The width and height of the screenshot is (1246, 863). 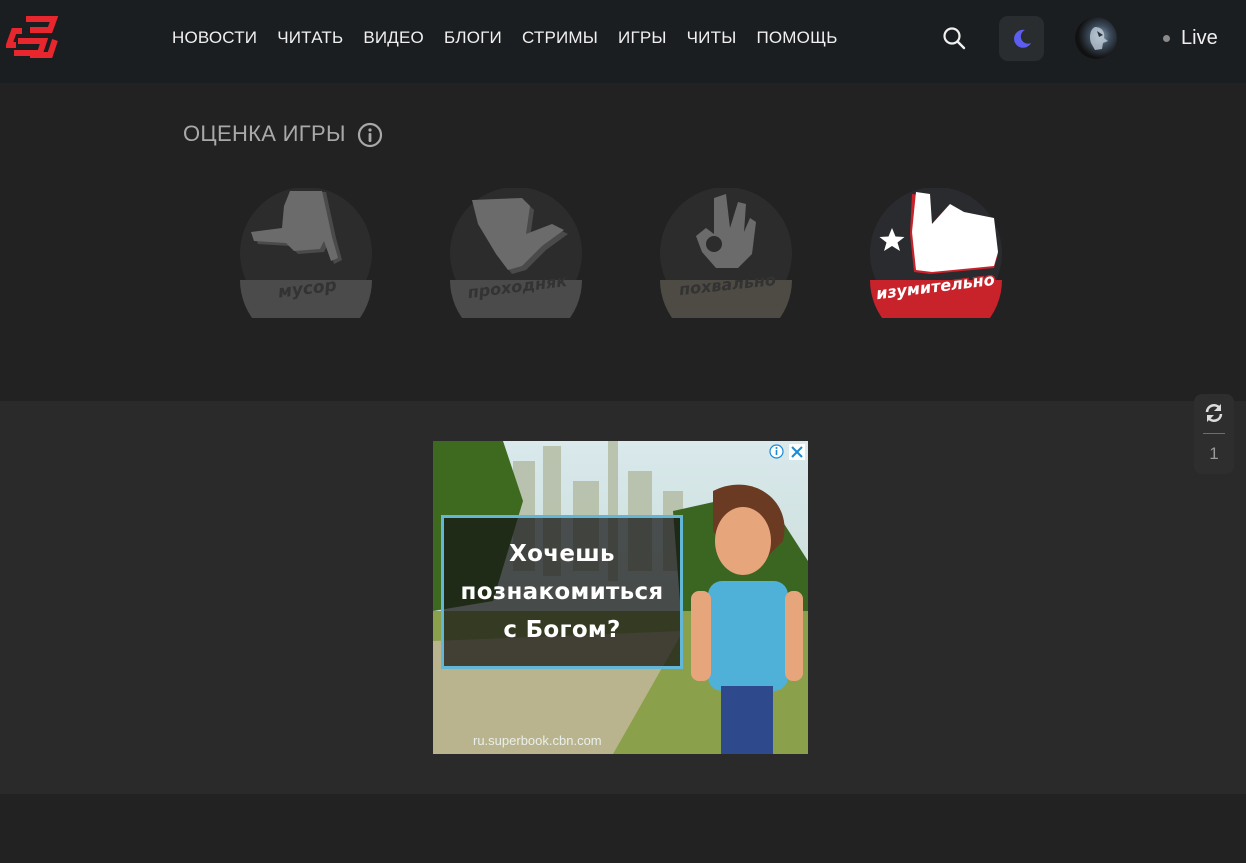 I want to click on ad-text-box: Хочешь познакомиться с Богом?, so click(x=562, y=592).